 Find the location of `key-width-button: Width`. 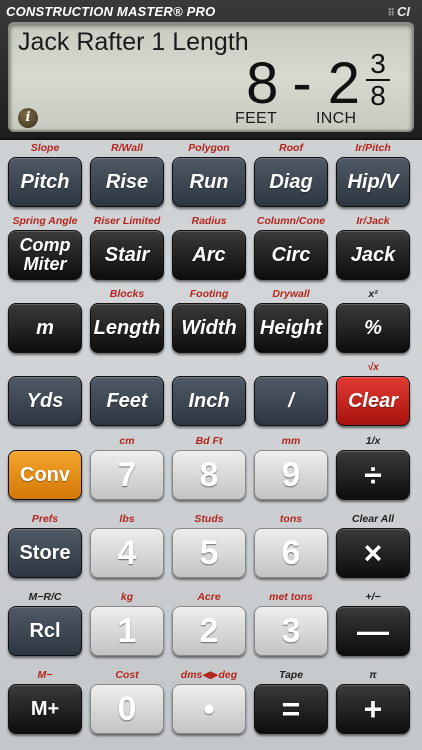

key-width-button: Width is located at coordinates (209, 328).